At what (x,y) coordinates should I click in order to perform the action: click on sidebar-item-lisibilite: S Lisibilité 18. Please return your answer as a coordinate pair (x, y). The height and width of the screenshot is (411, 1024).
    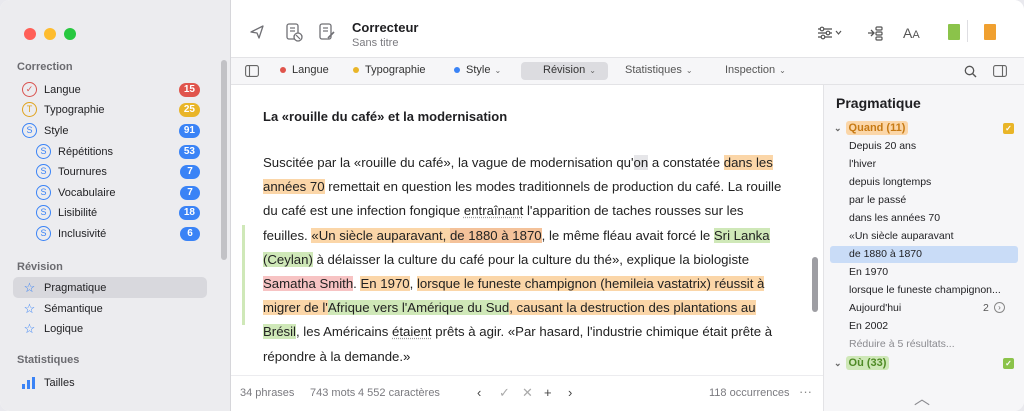
    Looking at the image, I should click on (118, 212).